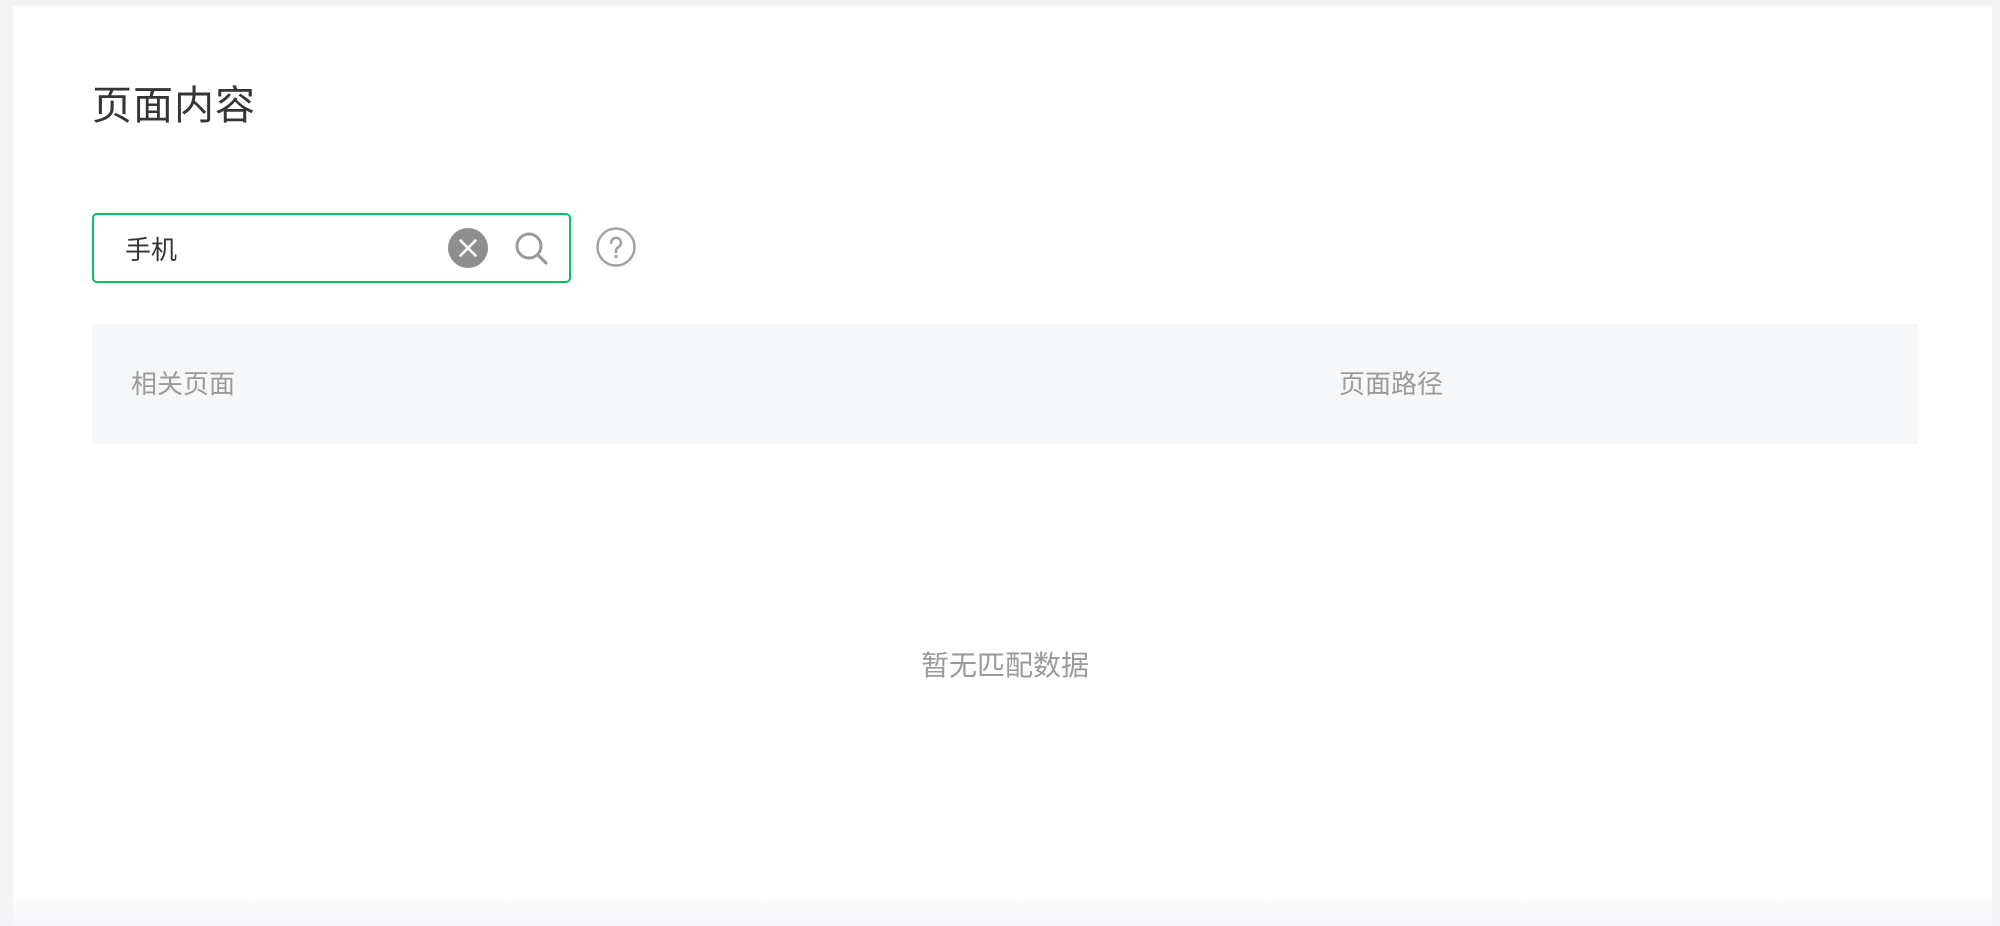 Image resolution: width=2000 pixels, height=926 pixels. What do you see at coordinates (183, 384) in the screenshot?
I see `column-header-related-pages: 相关页面` at bounding box center [183, 384].